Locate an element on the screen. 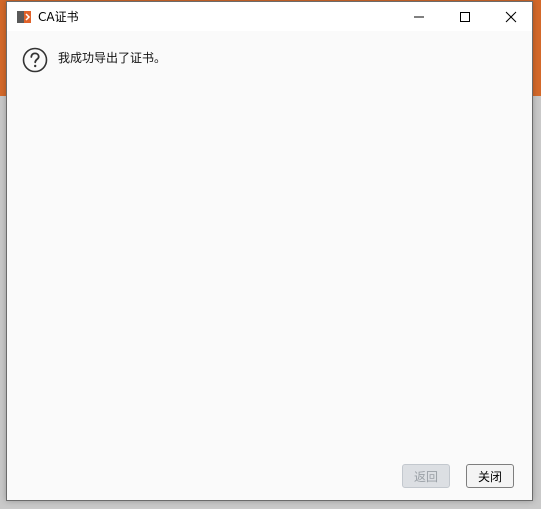  close-button: 关闭 is located at coordinates (490, 476).